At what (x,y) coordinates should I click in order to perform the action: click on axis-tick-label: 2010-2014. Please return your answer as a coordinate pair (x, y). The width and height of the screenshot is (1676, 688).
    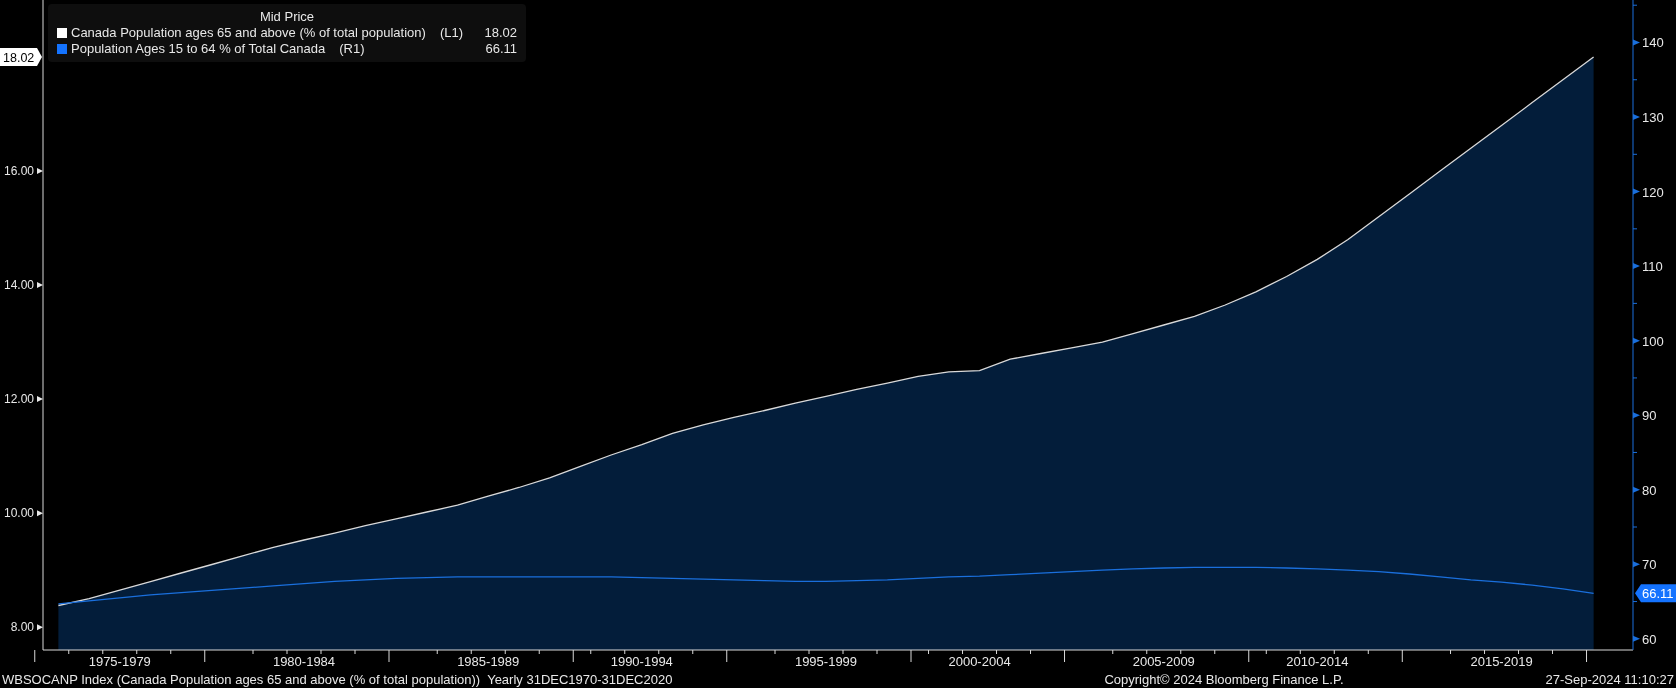
    Looking at the image, I should click on (1317, 661).